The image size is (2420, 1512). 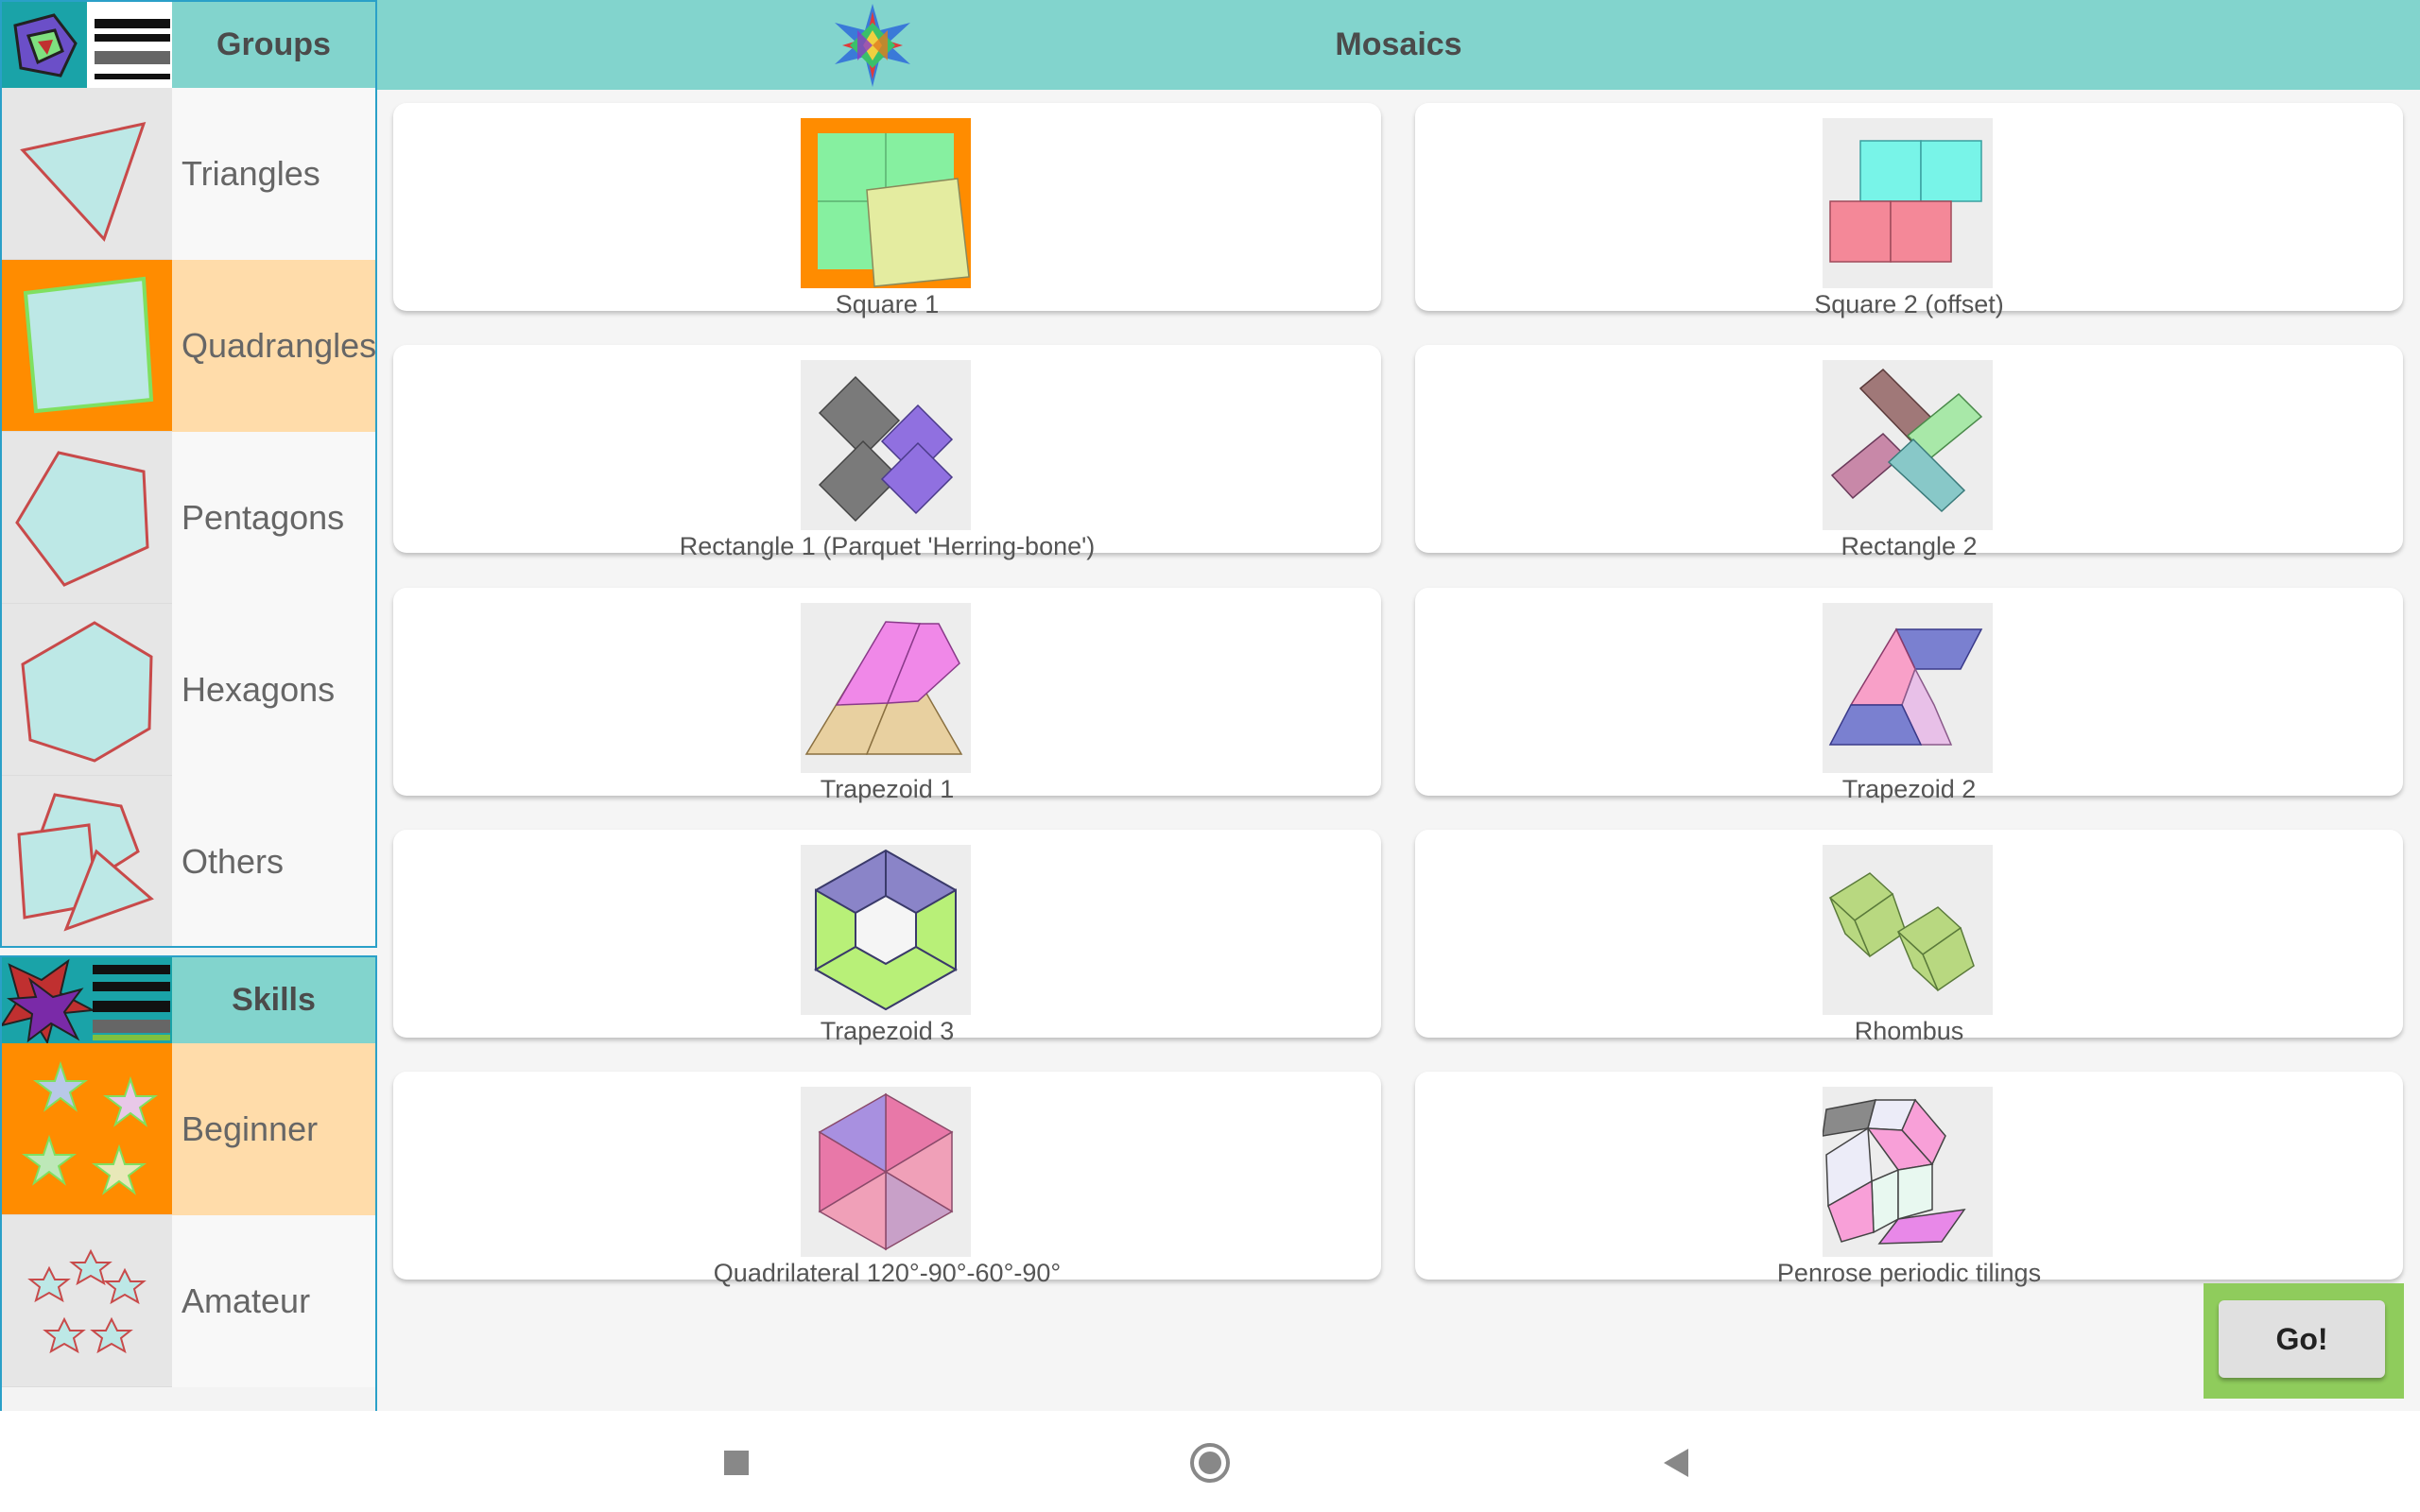 I want to click on mosaic-label: Square 1, so click(x=888, y=304).